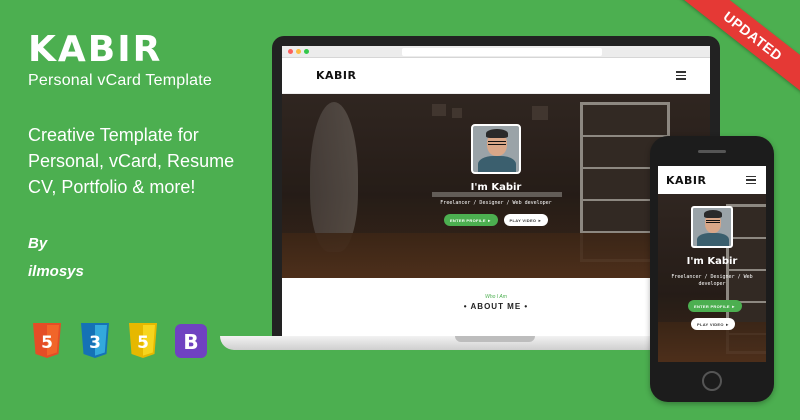 Image resolution: width=800 pixels, height=420 pixels. What do you see at coordinates (470, 220) in the screenshot?
I see `enter-profile-button: ENTER PROFILE ►` at bounding box center [470, 220].